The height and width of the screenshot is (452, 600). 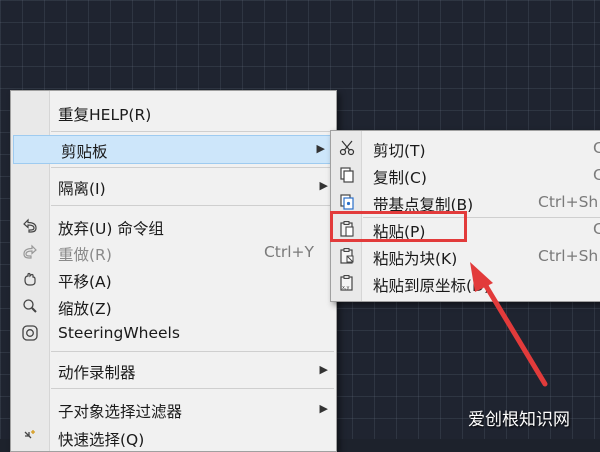 I want to click on menu-item-label: 缩放(Z), so click(x=85, y=309).